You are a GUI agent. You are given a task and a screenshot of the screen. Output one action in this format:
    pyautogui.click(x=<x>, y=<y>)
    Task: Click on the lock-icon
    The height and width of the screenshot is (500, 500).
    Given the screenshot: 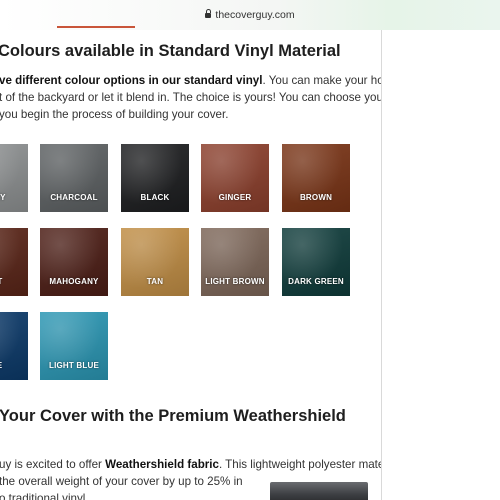 What is the action you would take?
    pyautogui.click(x=208, y=13)
    